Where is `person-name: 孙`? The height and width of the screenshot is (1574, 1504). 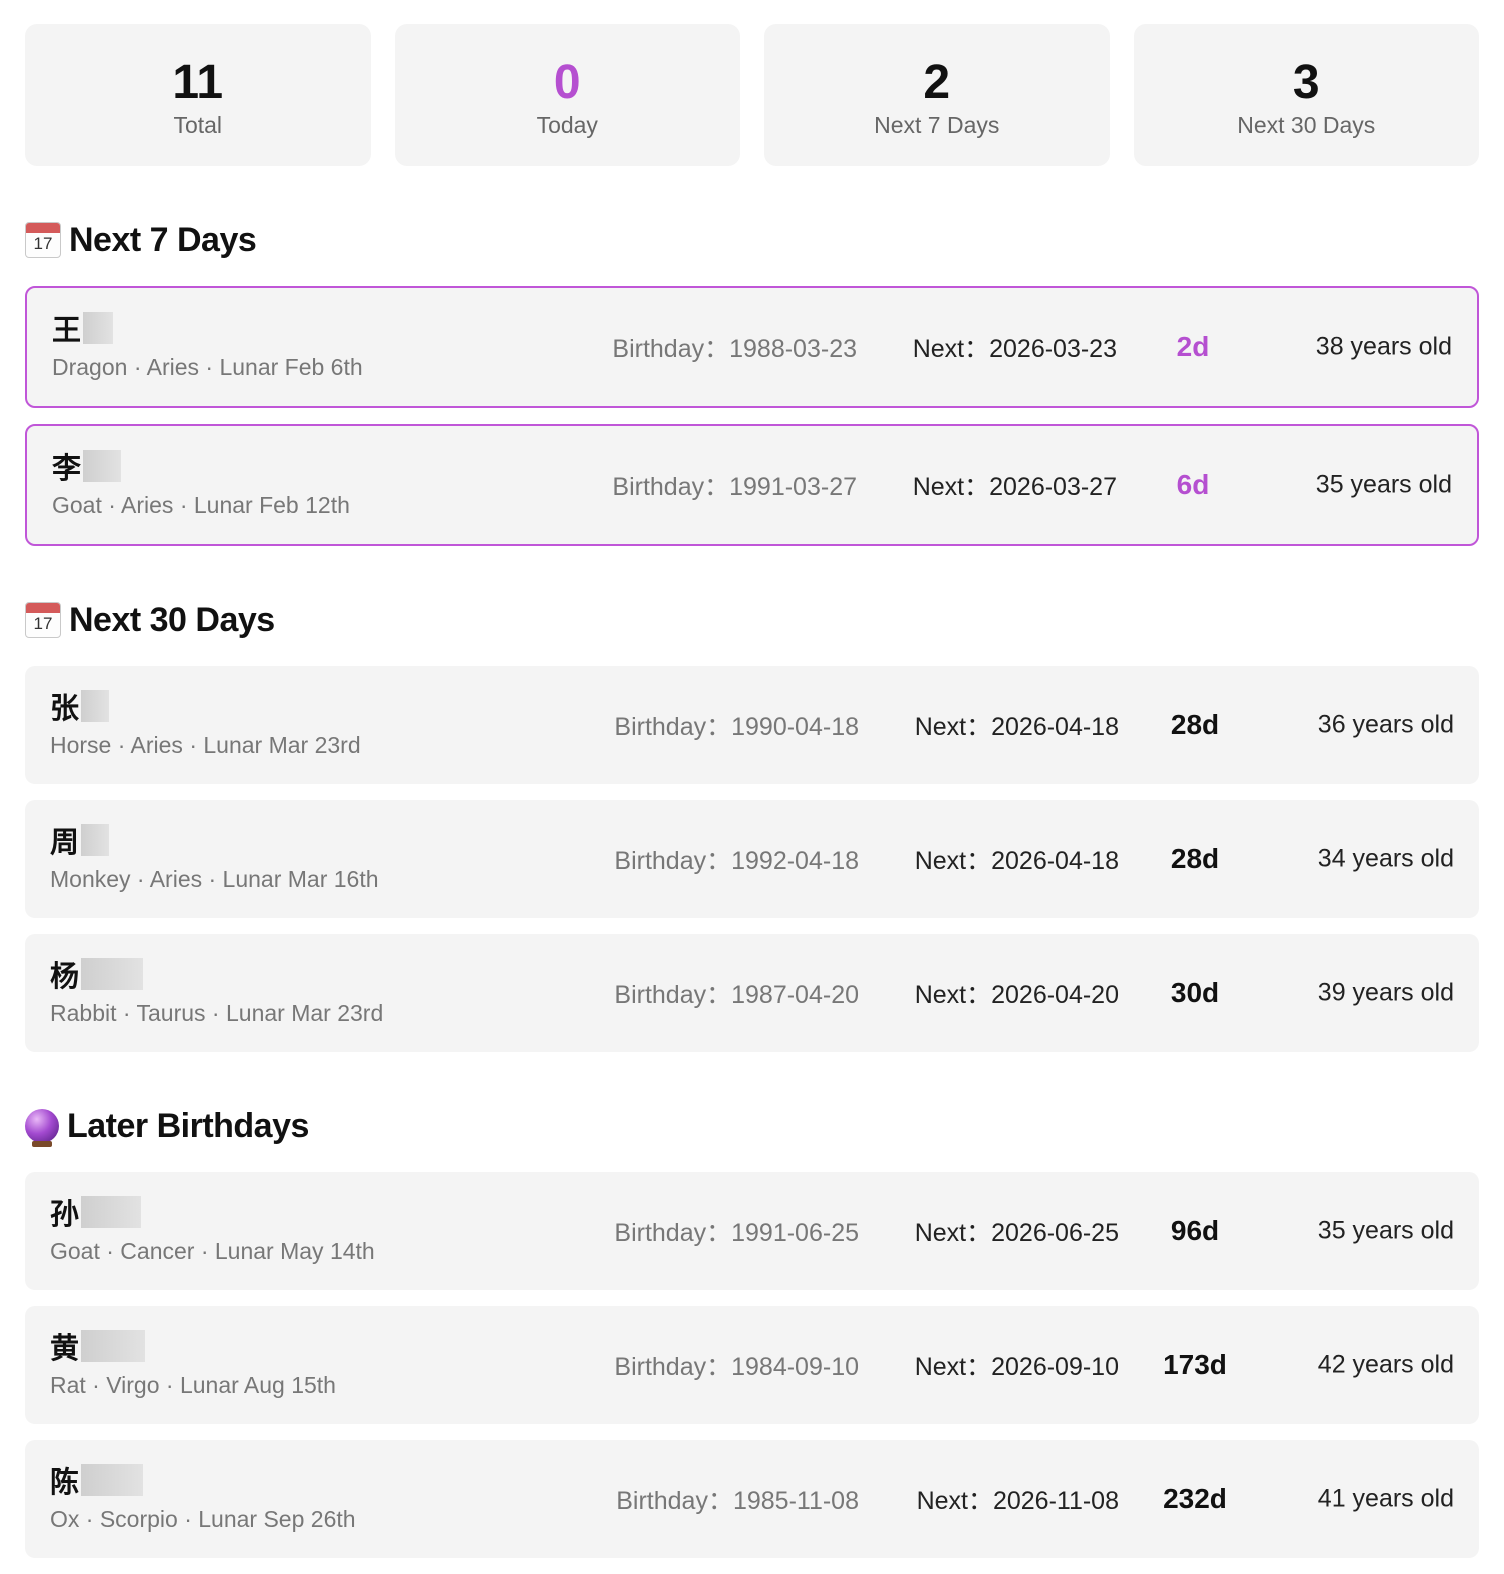
person-name: 孙 is located at coordinates (65, 1214).